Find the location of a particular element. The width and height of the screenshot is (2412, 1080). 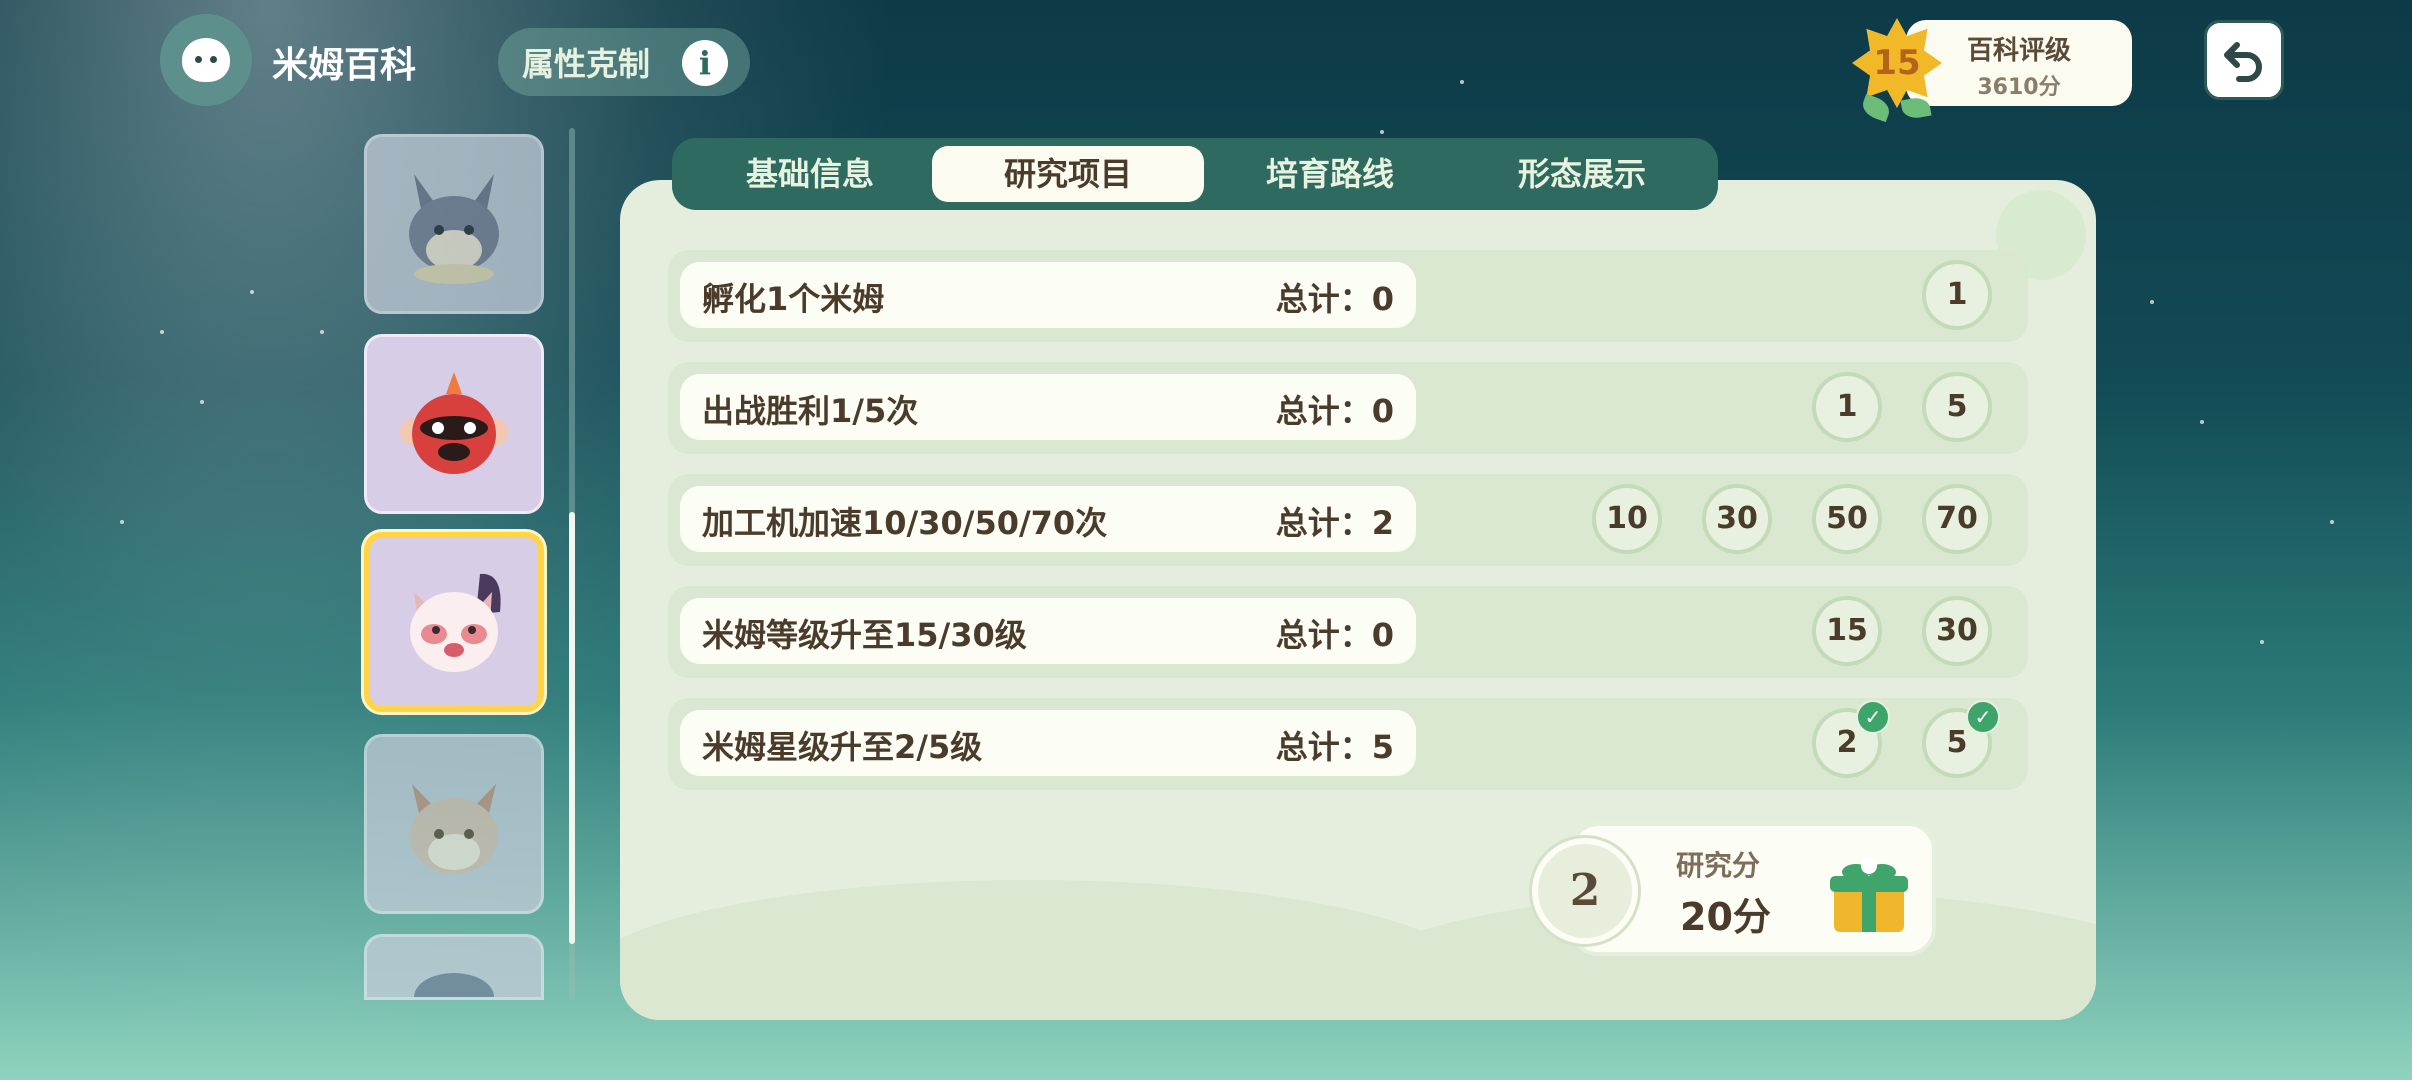

info-icon: i is located at coordinates (705, 63).